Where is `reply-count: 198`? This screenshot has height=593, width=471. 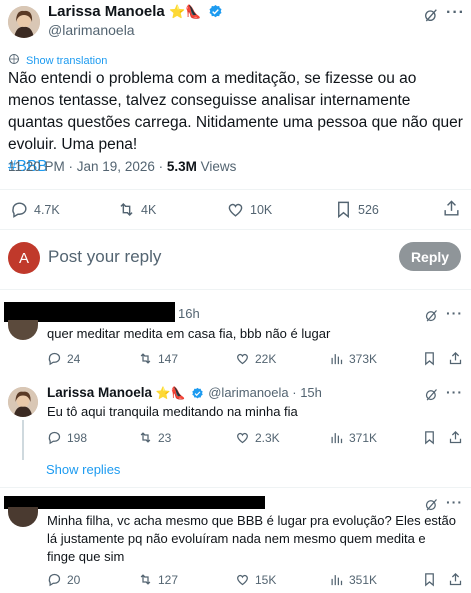
reply-count: 198 is located at coordinates (77, 437).